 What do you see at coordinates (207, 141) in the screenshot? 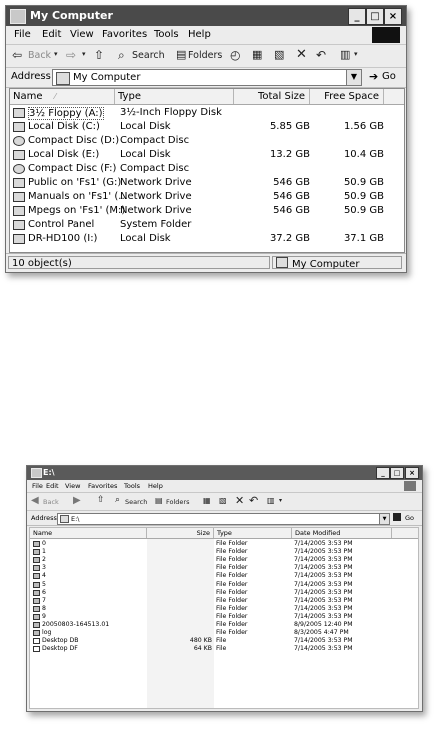
I see `table-row: Compact Disc (D:) Compact Disc` at bounding box center [207, 141].